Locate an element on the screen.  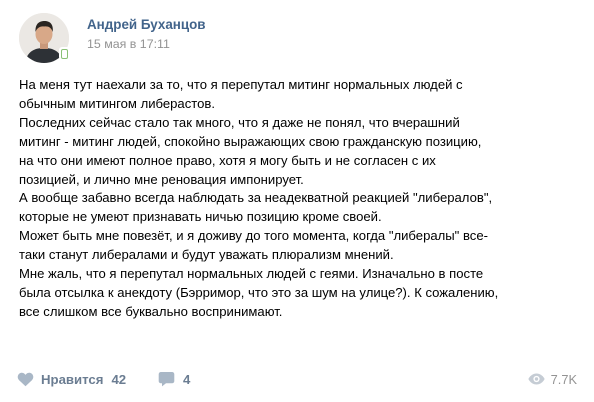
author-name-link: Андрей Буханцов is located at coordinates (146, 24).